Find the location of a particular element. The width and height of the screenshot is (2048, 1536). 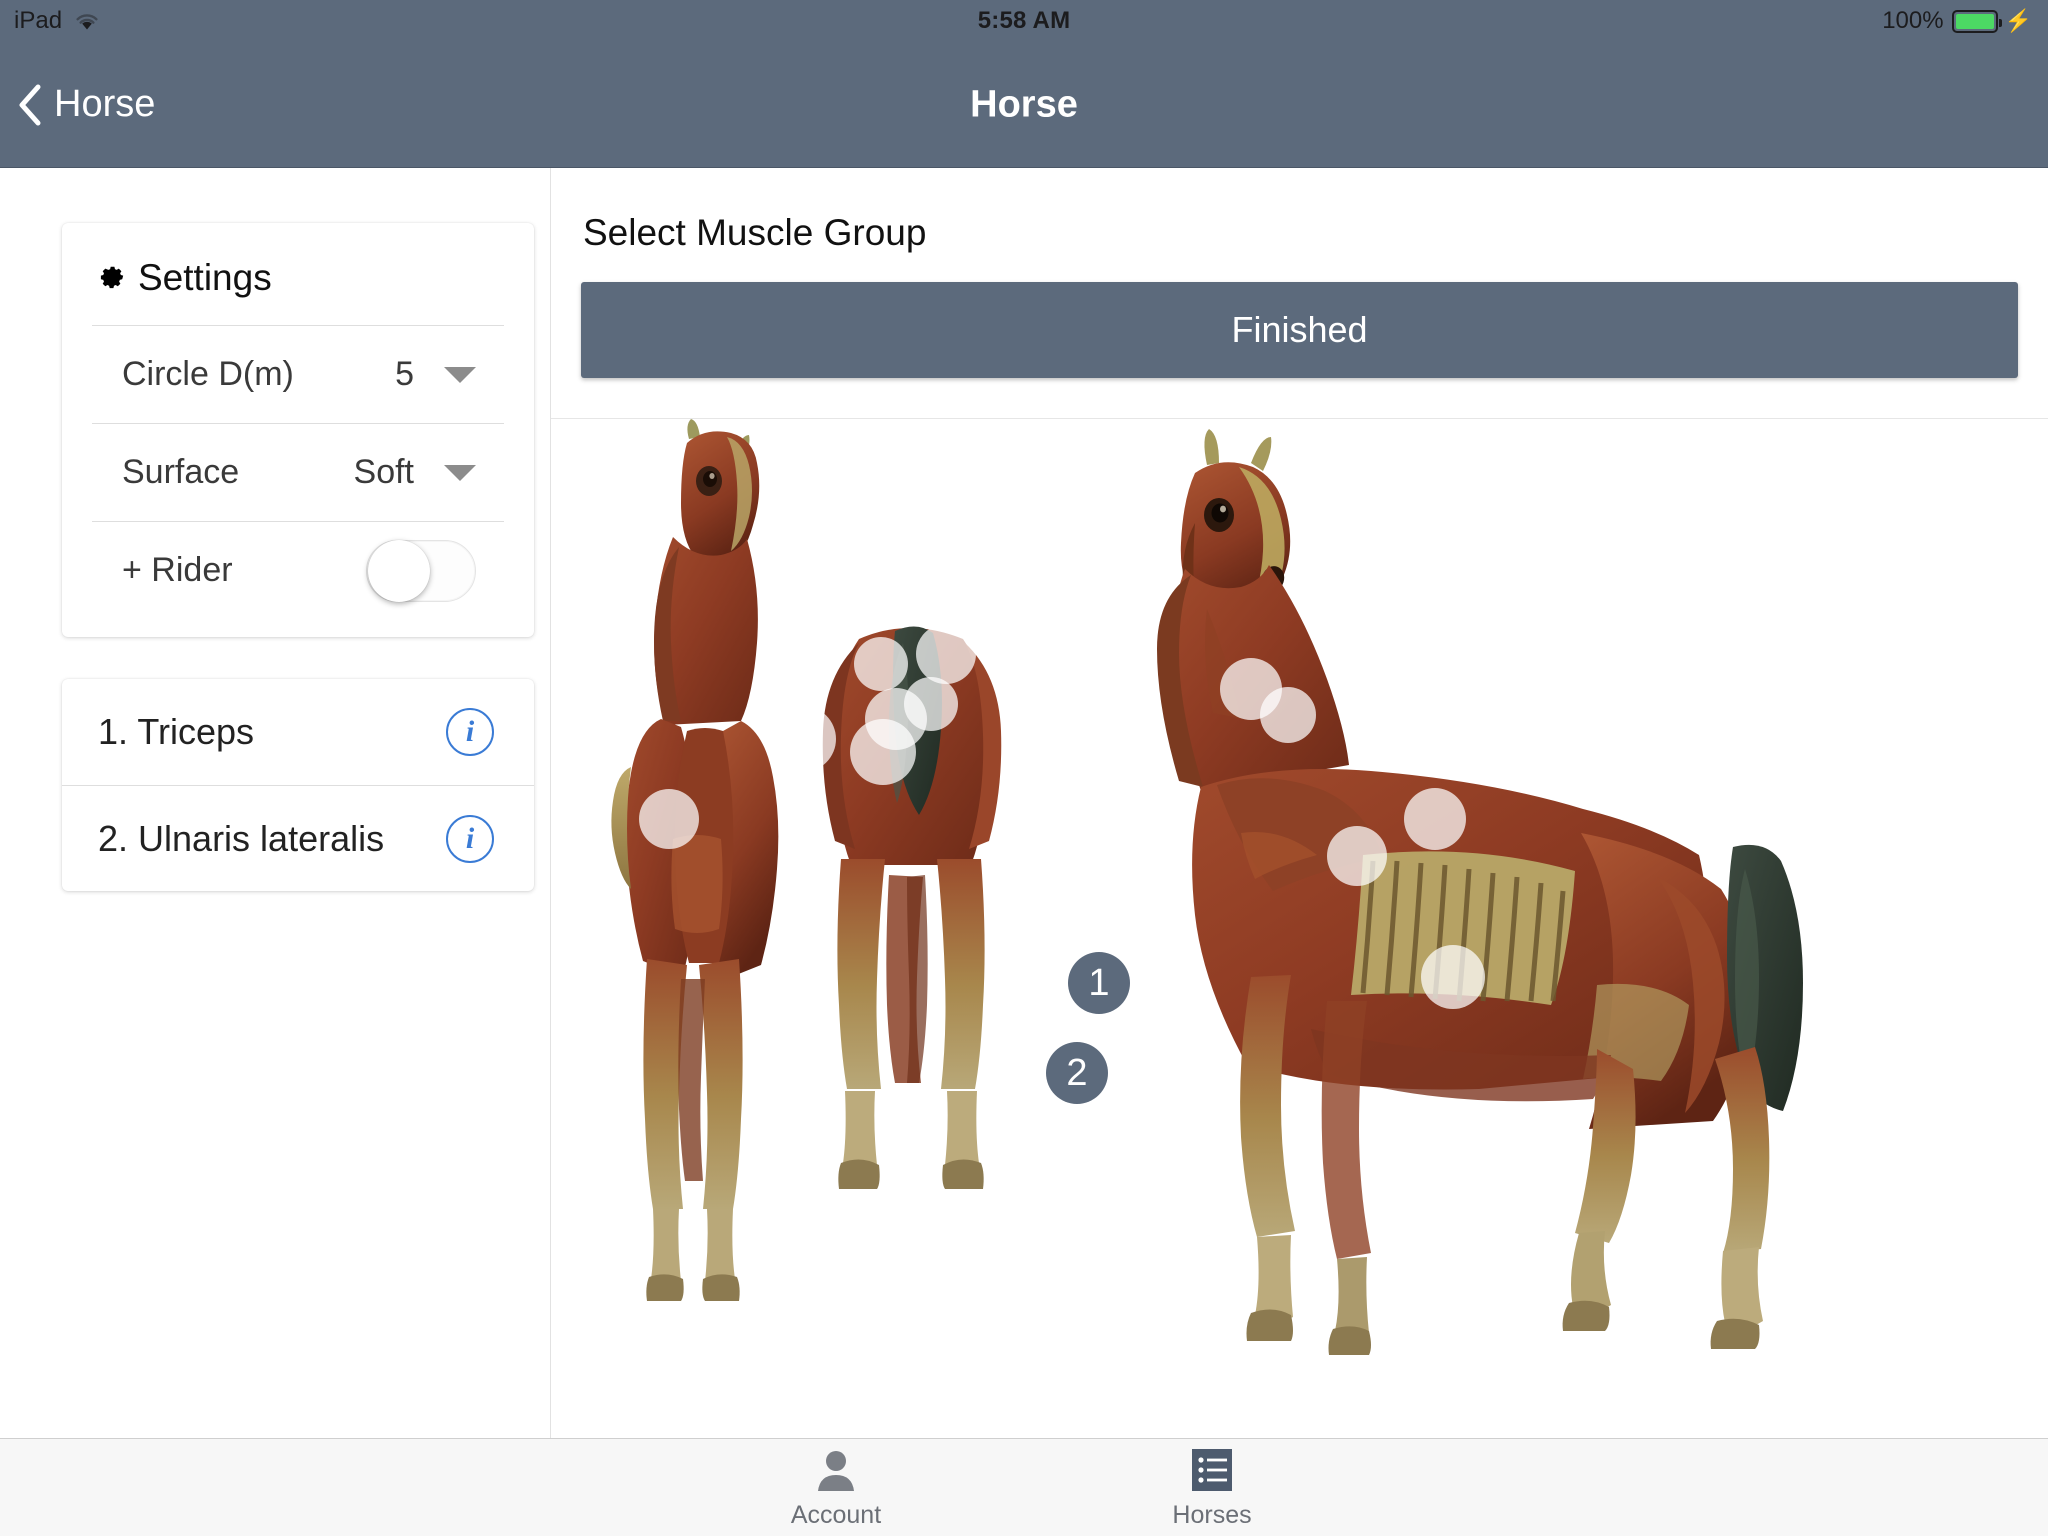

setting-value-circle-diameter: 5 is located at coordinates (404, 374).